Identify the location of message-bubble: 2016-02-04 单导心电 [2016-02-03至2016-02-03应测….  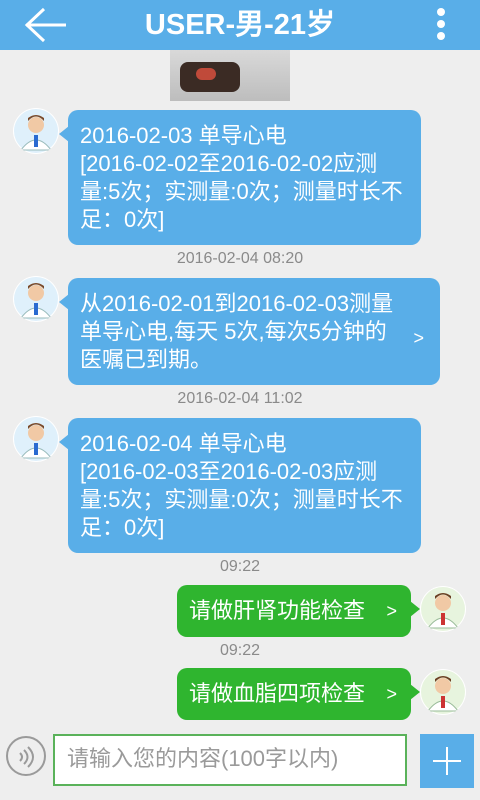
(240, 485).